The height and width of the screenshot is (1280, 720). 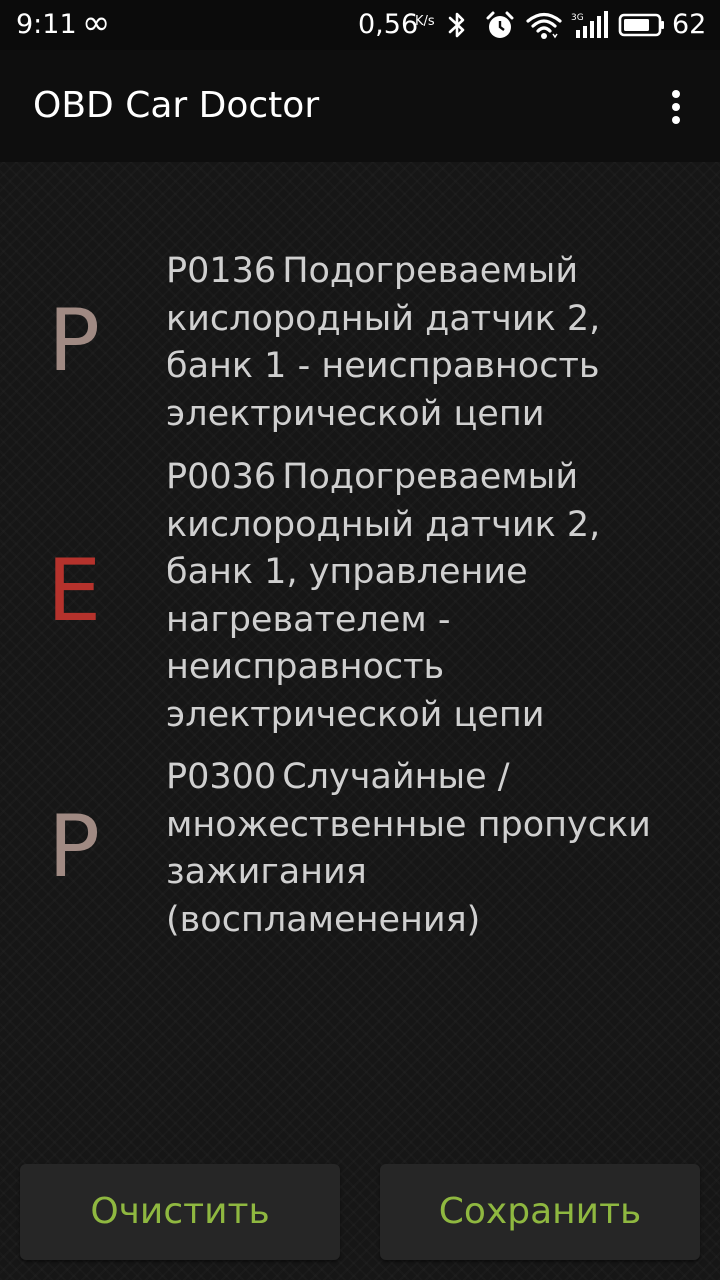 What do you see at coordinates (540, 1212) in the screenshot?
I see `save-button: Сохранить` at bounding box center [540, 1212].